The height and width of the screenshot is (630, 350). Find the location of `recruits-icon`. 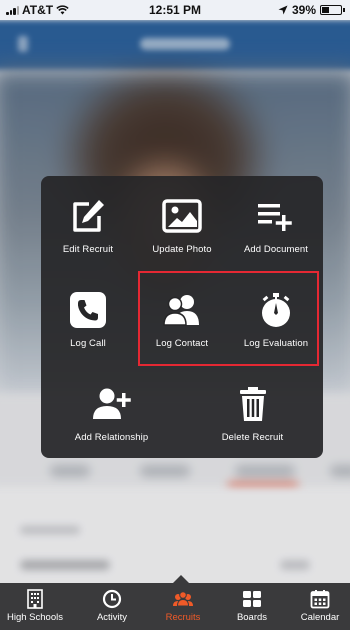

recruits-icon is located at coordinates (183, 599).